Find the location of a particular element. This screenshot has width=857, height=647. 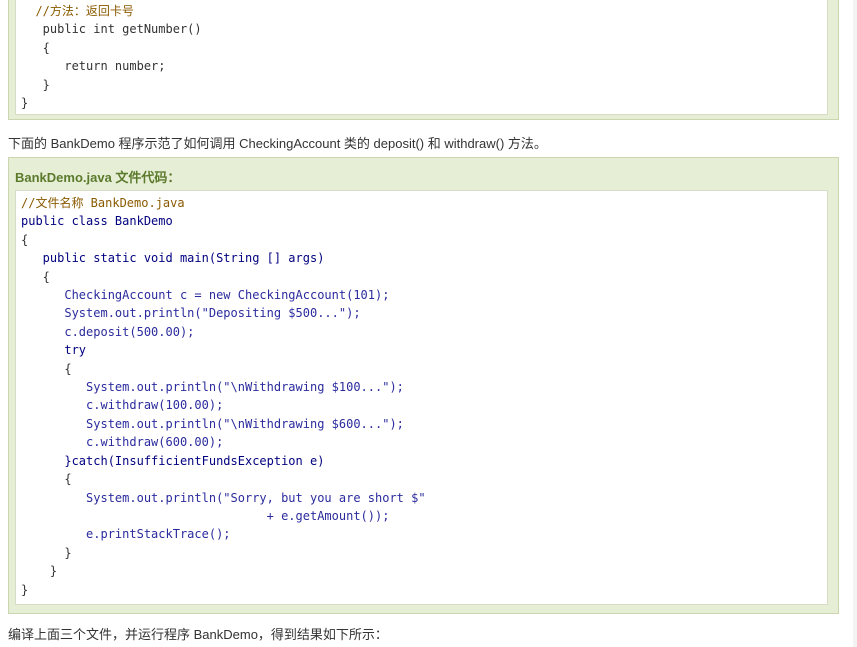

code-line: //文件名称 BankDemo.java is located at coordinates (103, 203).